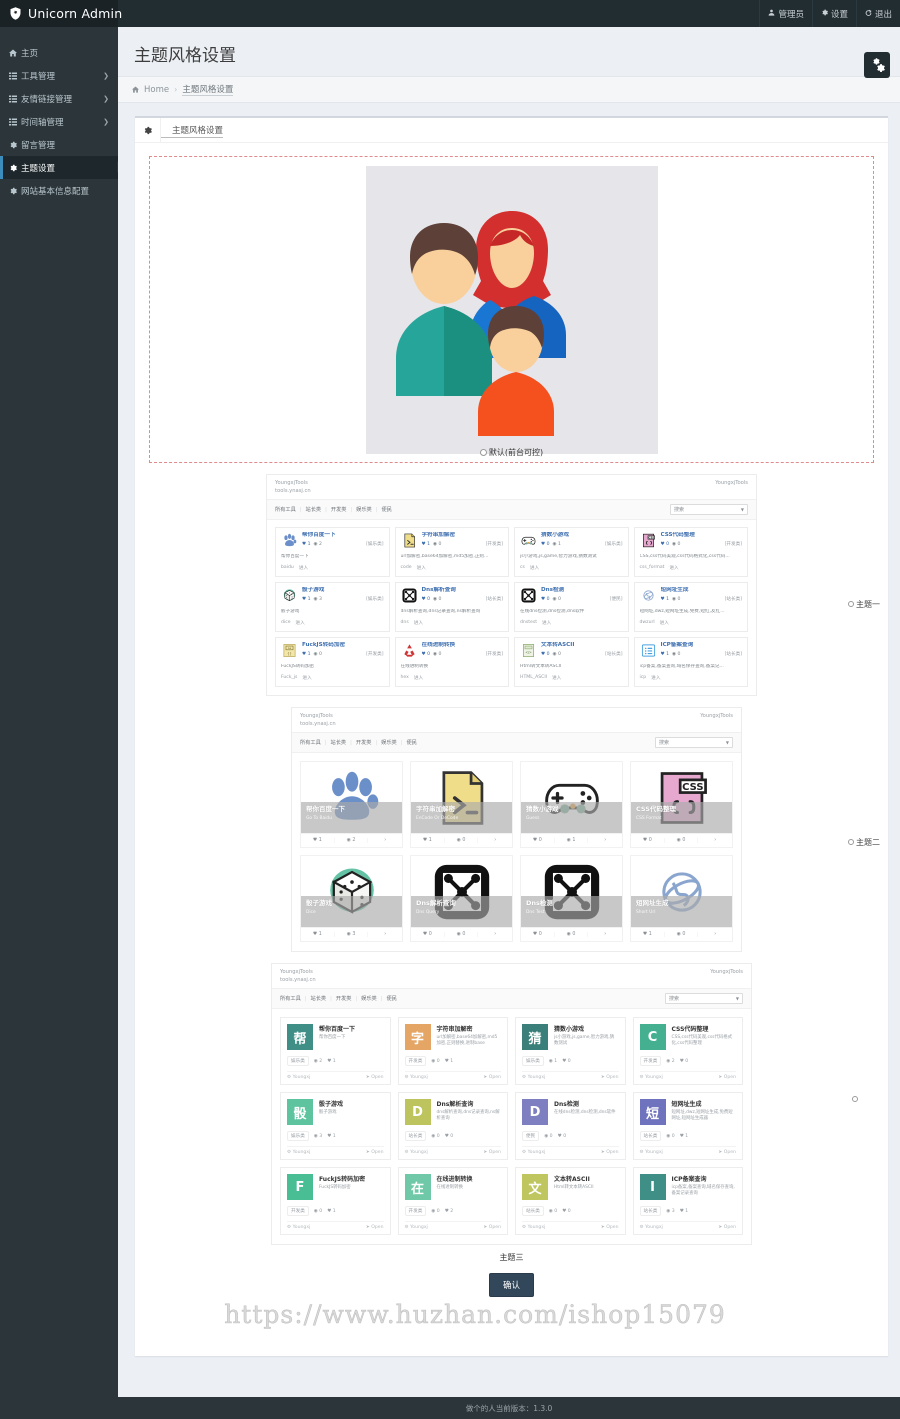 The image size is (900, 1419). What do you see at coordinates (59, 52) in the screenshot?
I see `sidebar-item-home: 主页` at bounding box center [59, 52].